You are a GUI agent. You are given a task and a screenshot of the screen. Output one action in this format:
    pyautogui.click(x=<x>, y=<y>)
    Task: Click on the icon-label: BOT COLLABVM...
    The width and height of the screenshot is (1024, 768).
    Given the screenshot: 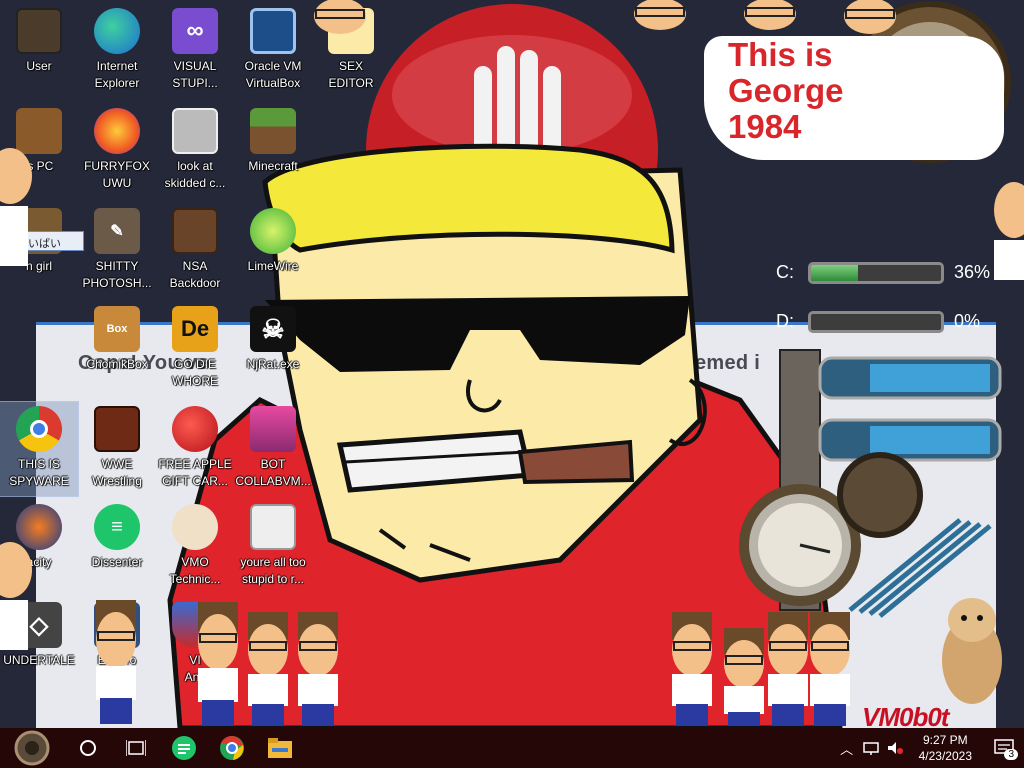 What is the action you would take?
    pyautogui.click(x=273, y=472)
    